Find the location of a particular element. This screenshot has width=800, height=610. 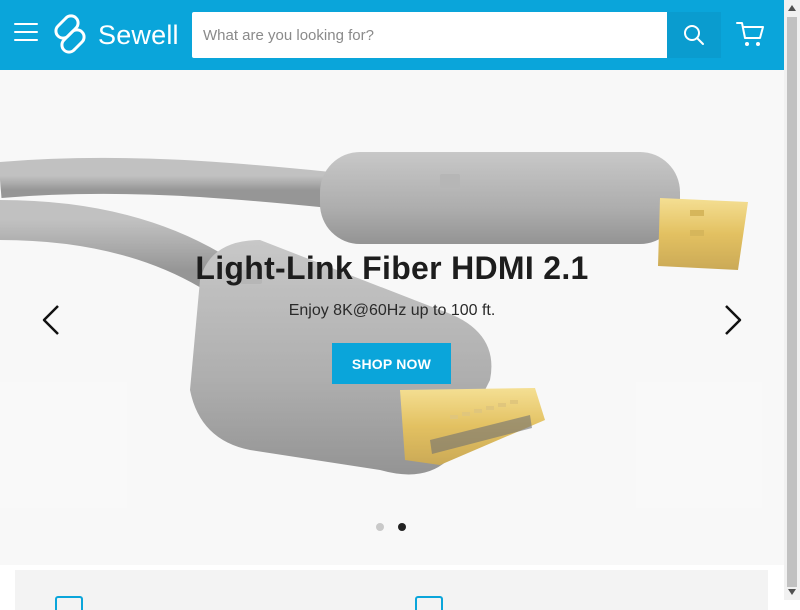

search-icon is located at coordinates (694, 35).